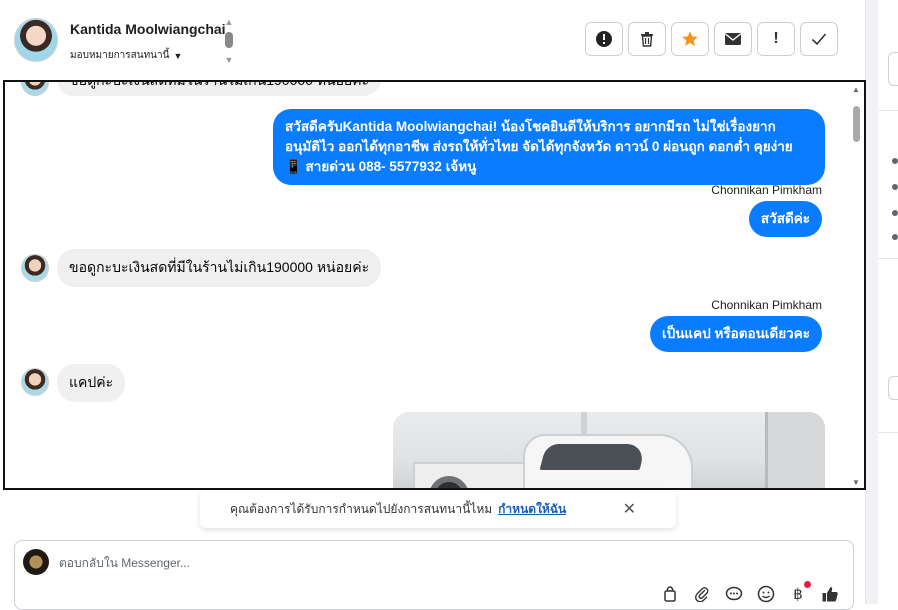 This screenshot has height=610, width=898. I want to click on panel-divider, so click(872, 302).